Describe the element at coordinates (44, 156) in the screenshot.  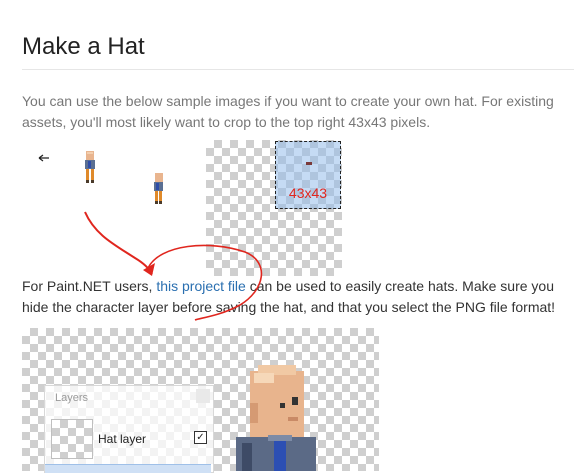
I see `sample-arrow-icon` at that location.